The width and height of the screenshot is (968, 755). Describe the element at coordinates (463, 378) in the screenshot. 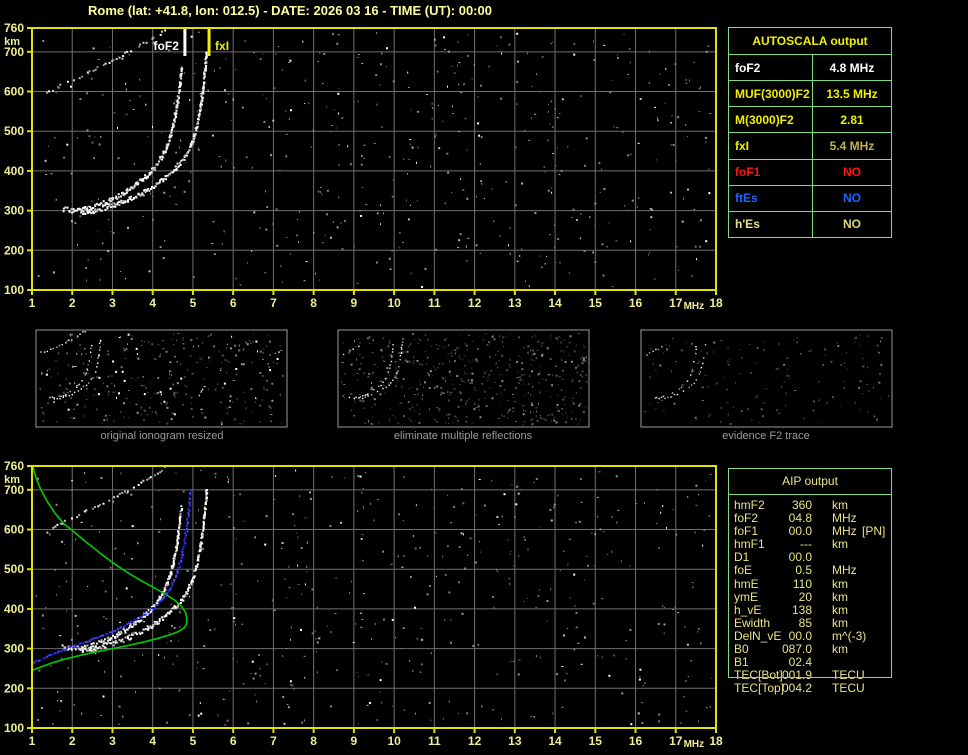

I see `thumbnail-dereflected` at that location.